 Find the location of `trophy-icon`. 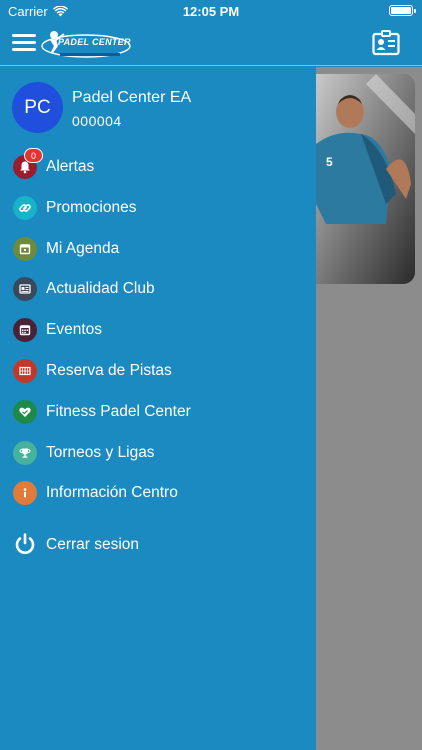

trophy-icon is located at coordinates (25, 452).